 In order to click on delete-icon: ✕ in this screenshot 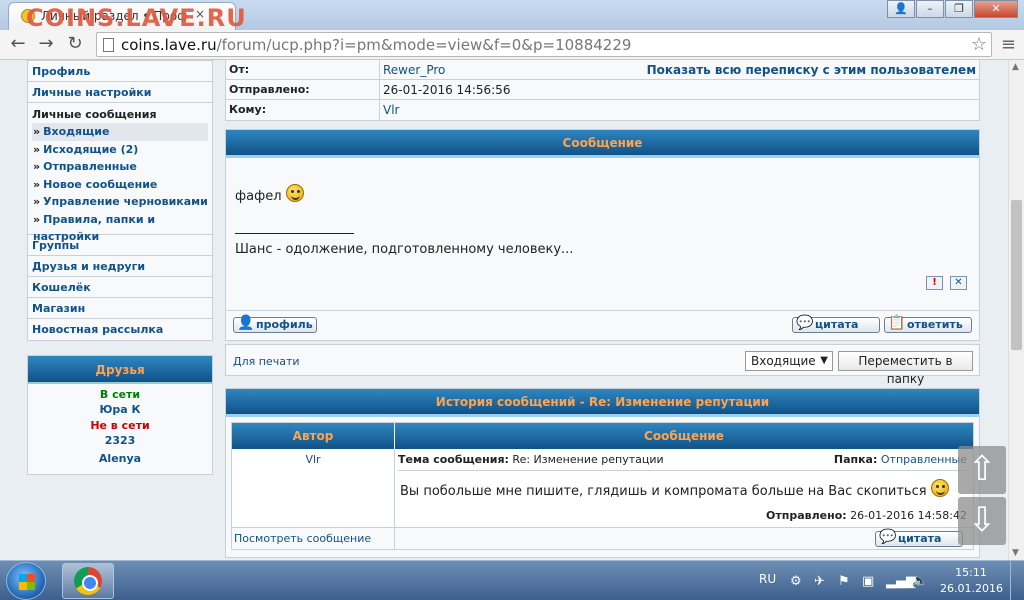, I will do `click(958, 283)`.